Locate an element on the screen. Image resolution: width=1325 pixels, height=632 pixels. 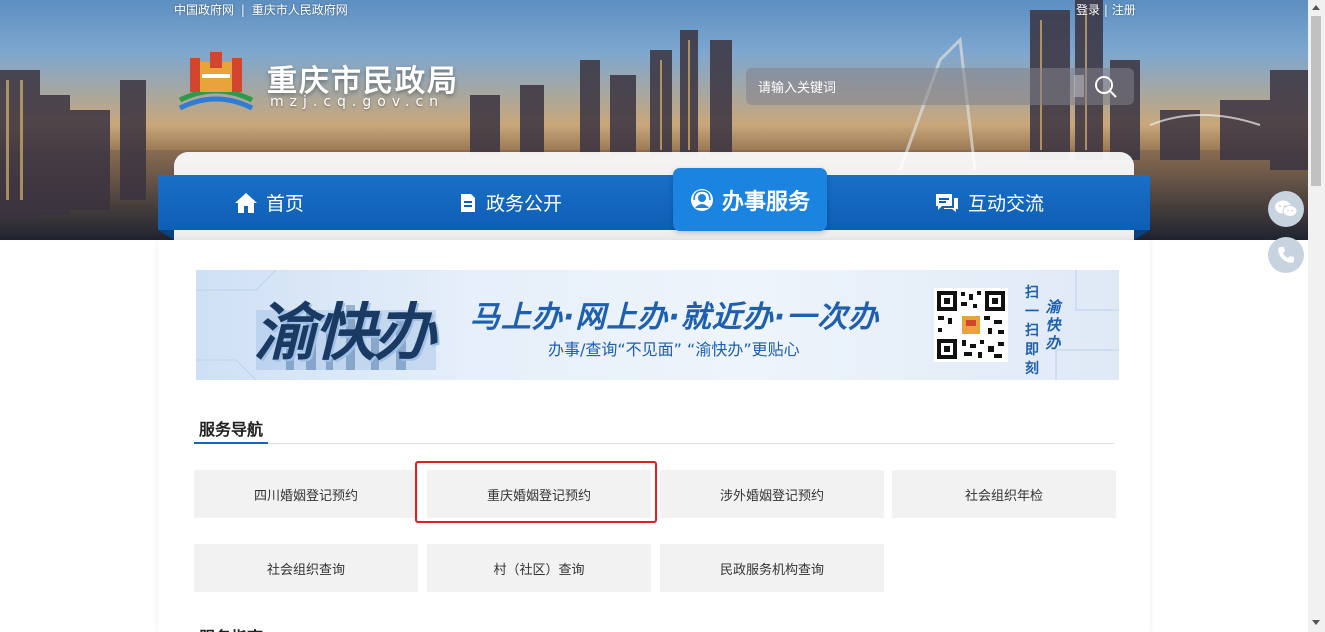
nav-item-label: 办事服务 is located at coordinates (765, 202).